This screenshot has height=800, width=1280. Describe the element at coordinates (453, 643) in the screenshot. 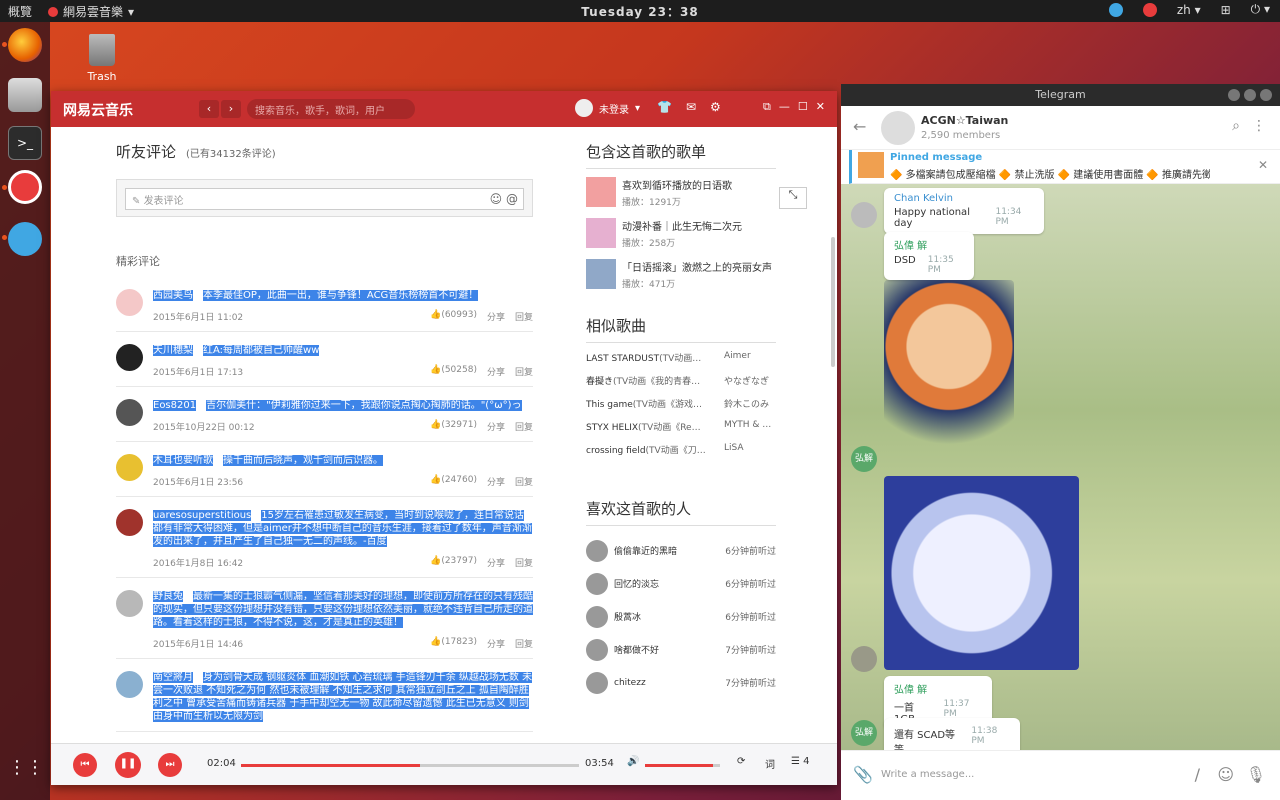

I see `like-button: 👍(17823)` at that location.